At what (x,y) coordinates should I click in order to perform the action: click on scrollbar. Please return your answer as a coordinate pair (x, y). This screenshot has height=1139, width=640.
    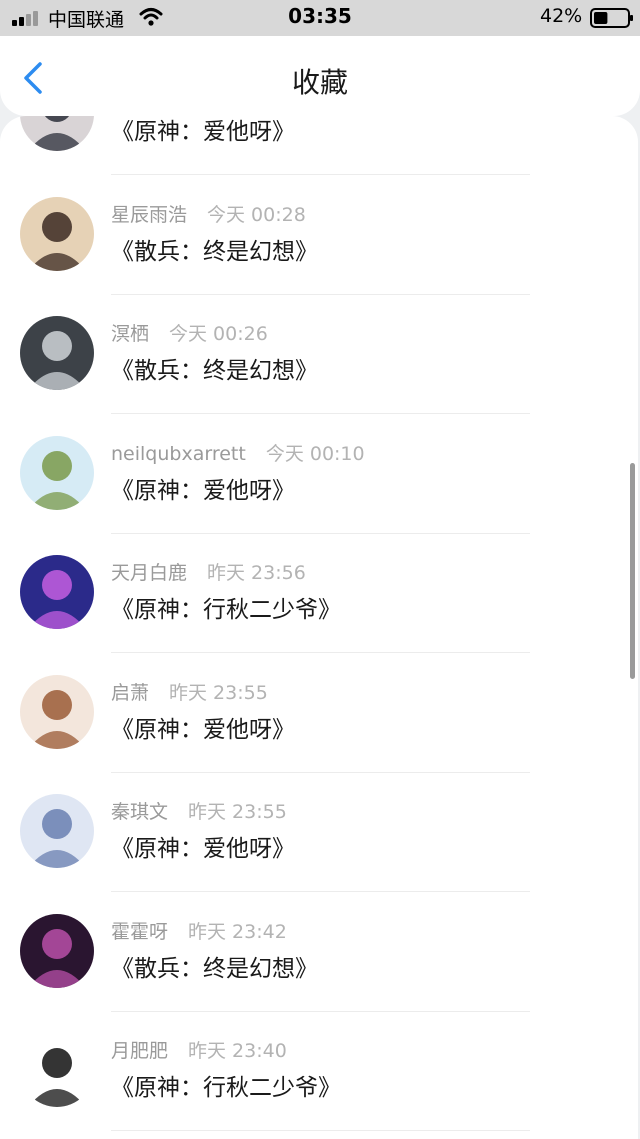
    Looking at the image, I should click on (632, 571).